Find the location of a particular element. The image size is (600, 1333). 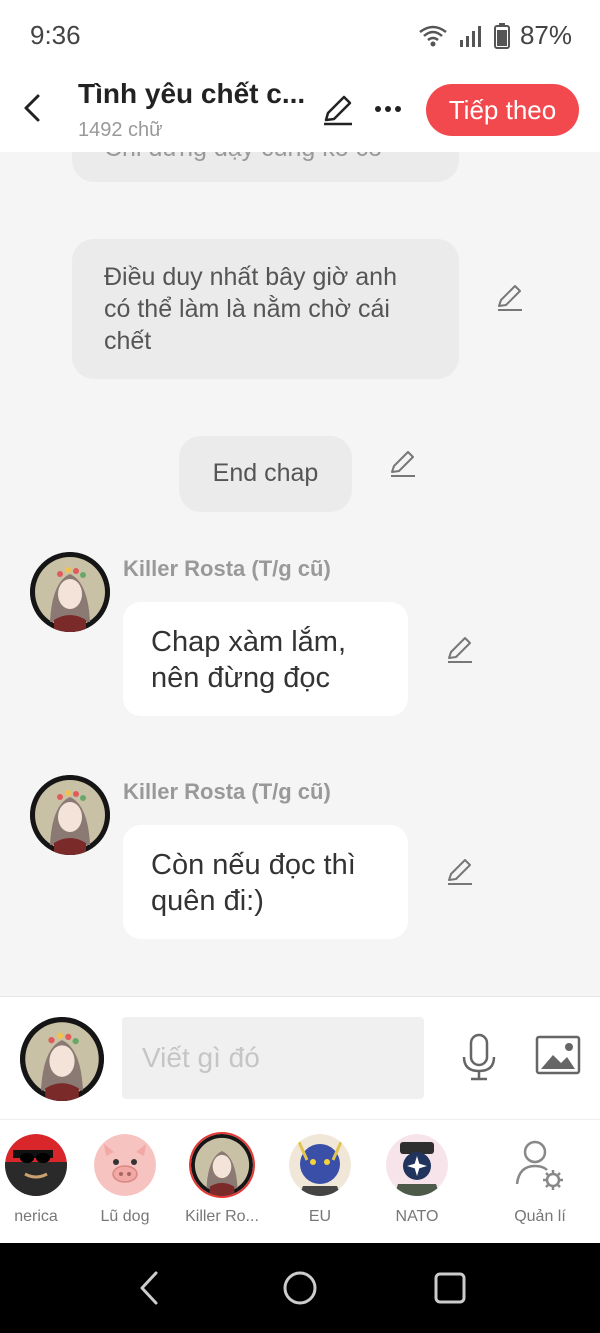

edit-title-button is located at coordinates (338, 110).